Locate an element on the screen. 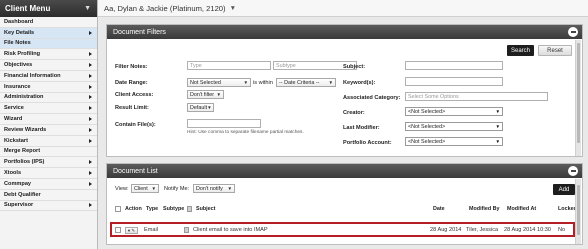 This screenshot has height=249, width=588. reset-button: Reset is located at coordinates (555, 50).